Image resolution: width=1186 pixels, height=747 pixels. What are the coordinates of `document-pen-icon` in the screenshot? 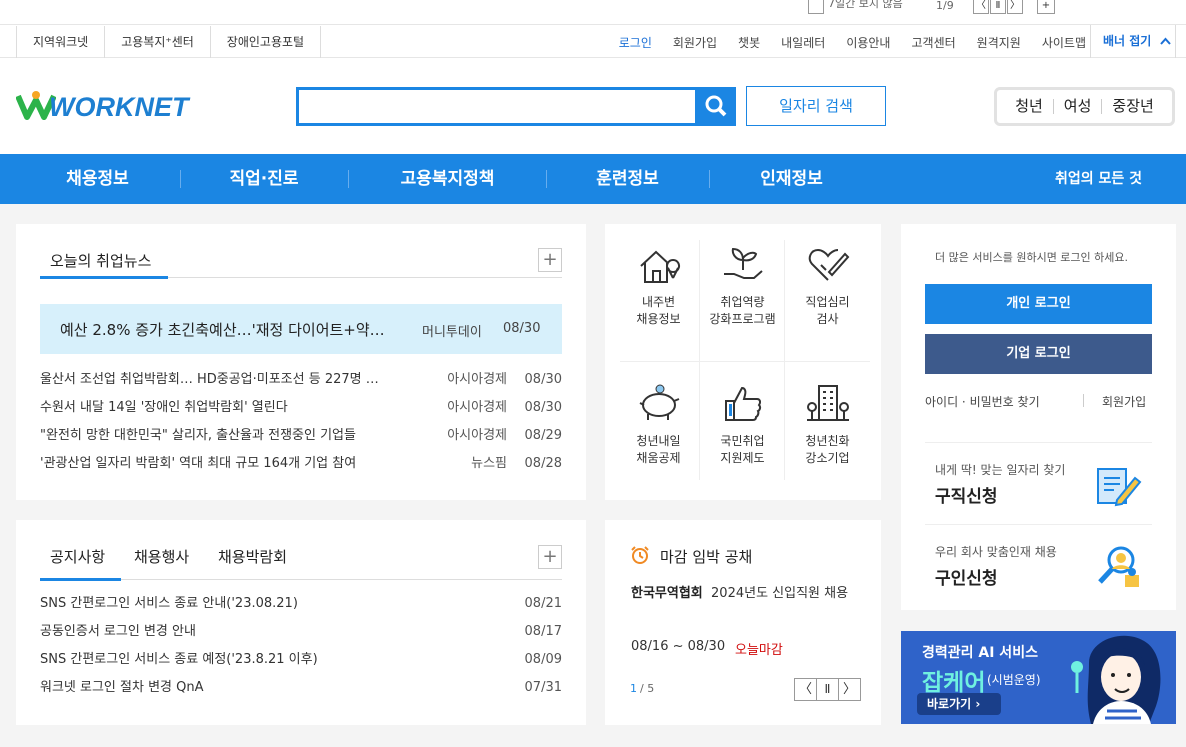 It's located at (1119, 487).